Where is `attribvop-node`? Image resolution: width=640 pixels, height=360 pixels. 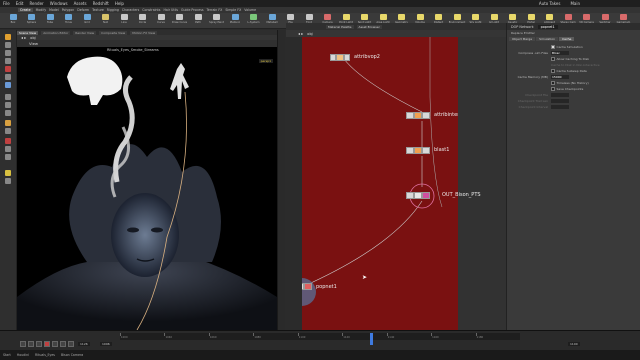
attribvop-node is located at coordinates (340, 57).